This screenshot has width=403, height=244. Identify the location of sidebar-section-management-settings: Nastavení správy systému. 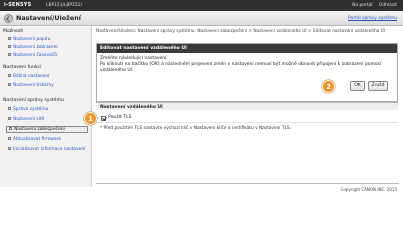
(33, 100).